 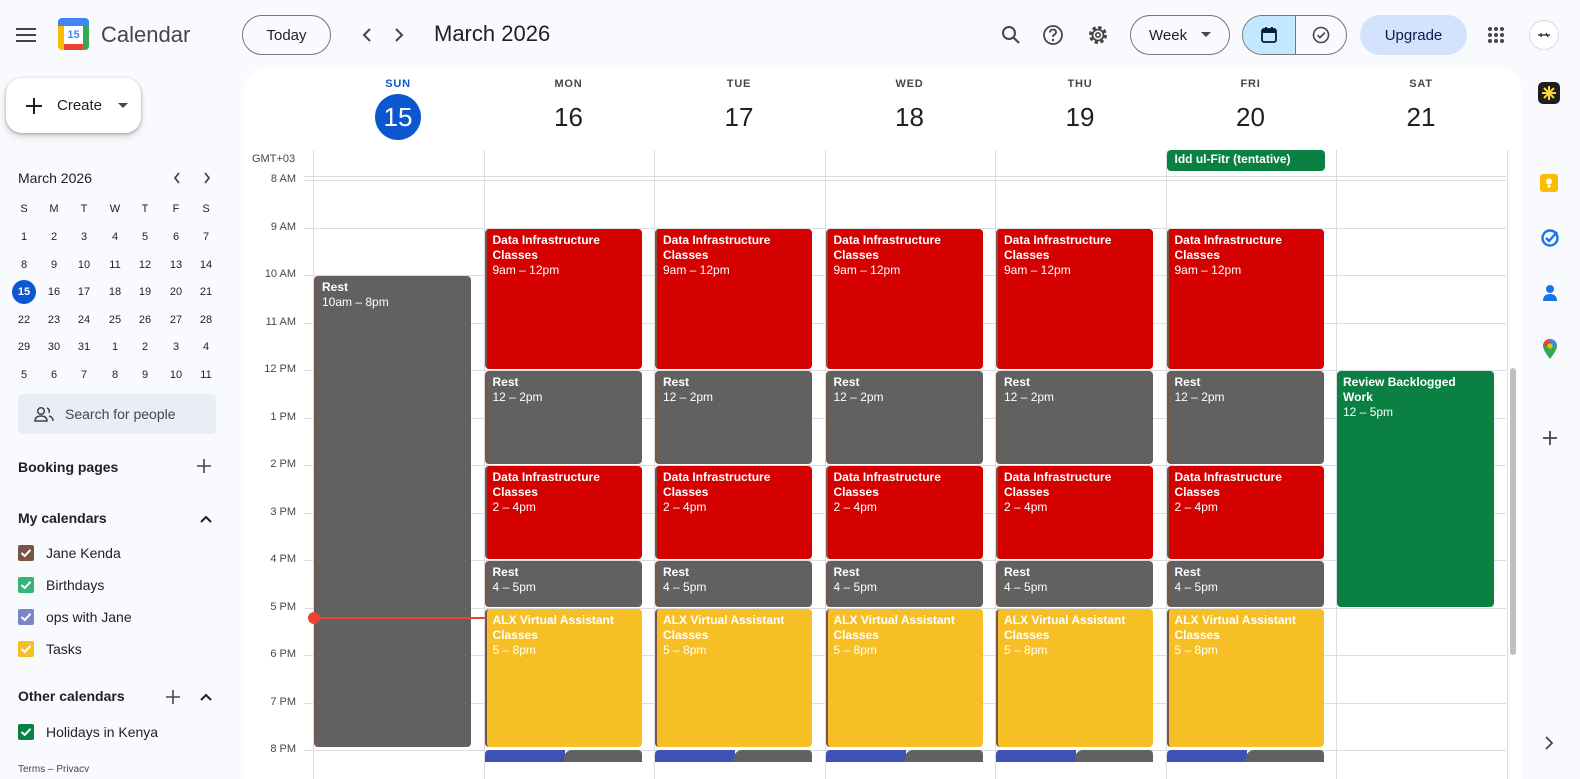 I want to click on all-day-event: Idd ul-Fitr (tentative), so click(x=1245, y=160).